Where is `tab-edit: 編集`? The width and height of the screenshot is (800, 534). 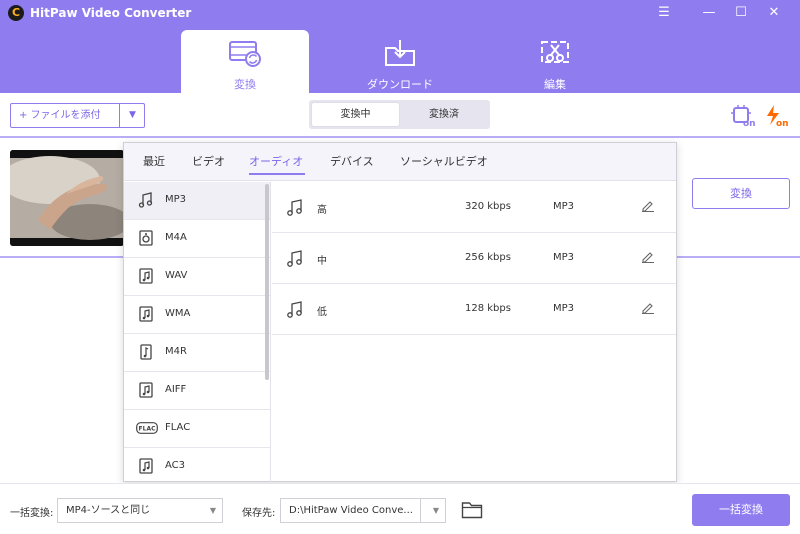
tab-edit: 編集 is located at coordinates (555, 61).